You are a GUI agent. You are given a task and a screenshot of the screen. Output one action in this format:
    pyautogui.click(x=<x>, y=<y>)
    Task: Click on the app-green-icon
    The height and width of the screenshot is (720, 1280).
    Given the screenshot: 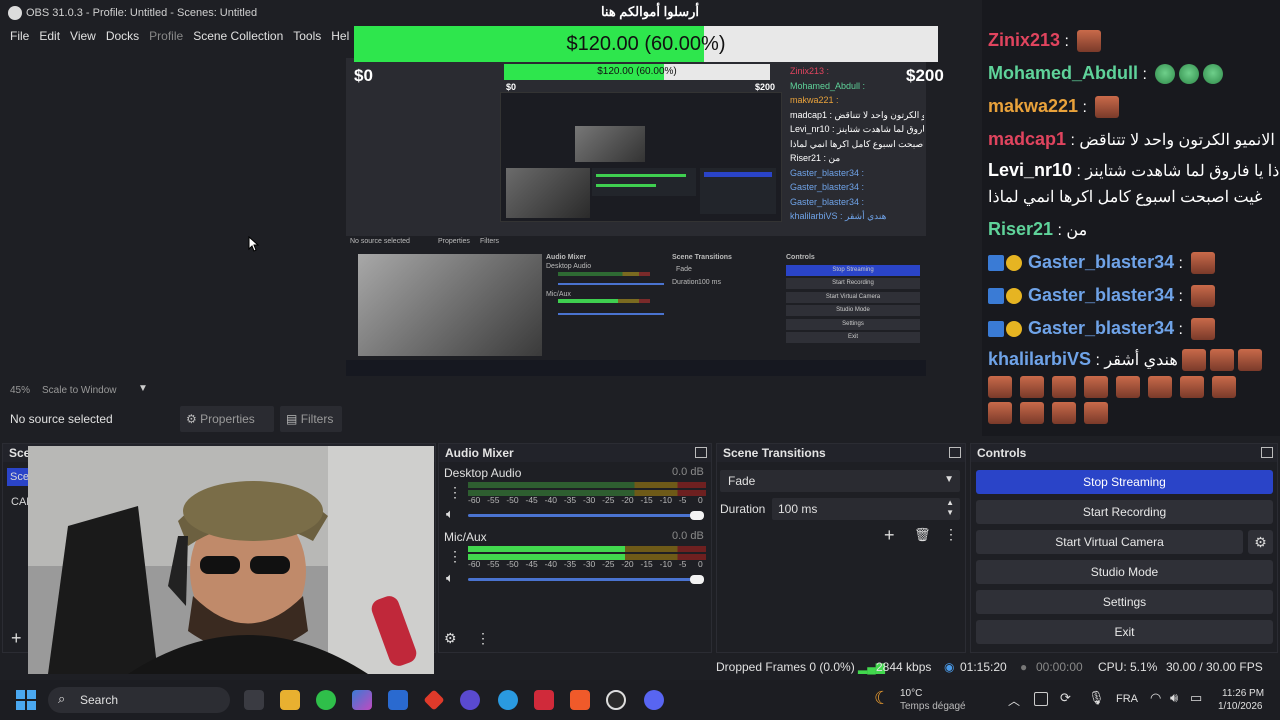 What is the action you would take?
    pyautogui.click(x=326, y=700)
    